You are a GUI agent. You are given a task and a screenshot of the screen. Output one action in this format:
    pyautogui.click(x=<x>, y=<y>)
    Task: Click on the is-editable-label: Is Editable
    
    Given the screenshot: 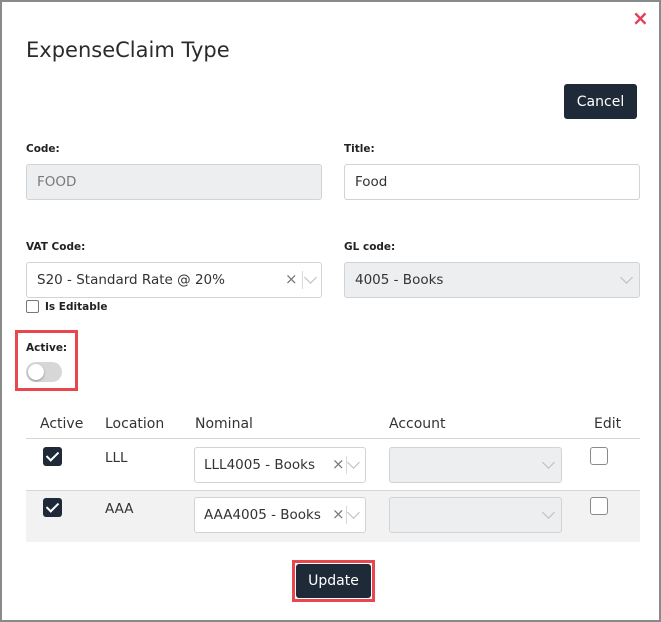 What is the action you would take?
    pyautogui.click(x=76, y=307)
    